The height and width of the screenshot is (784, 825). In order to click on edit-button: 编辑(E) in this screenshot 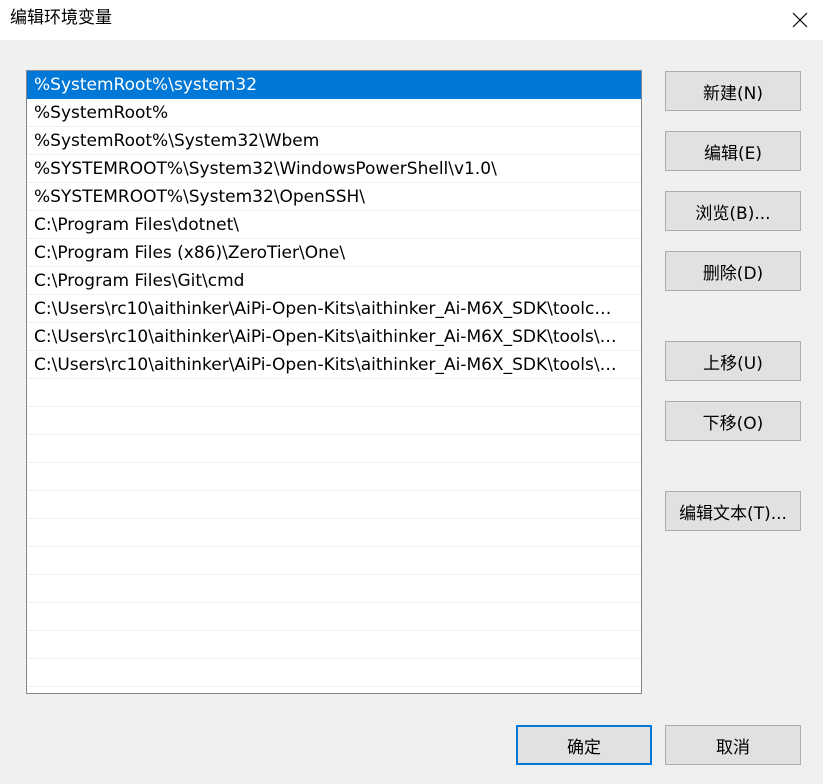, I will do `click(733, 151)`.